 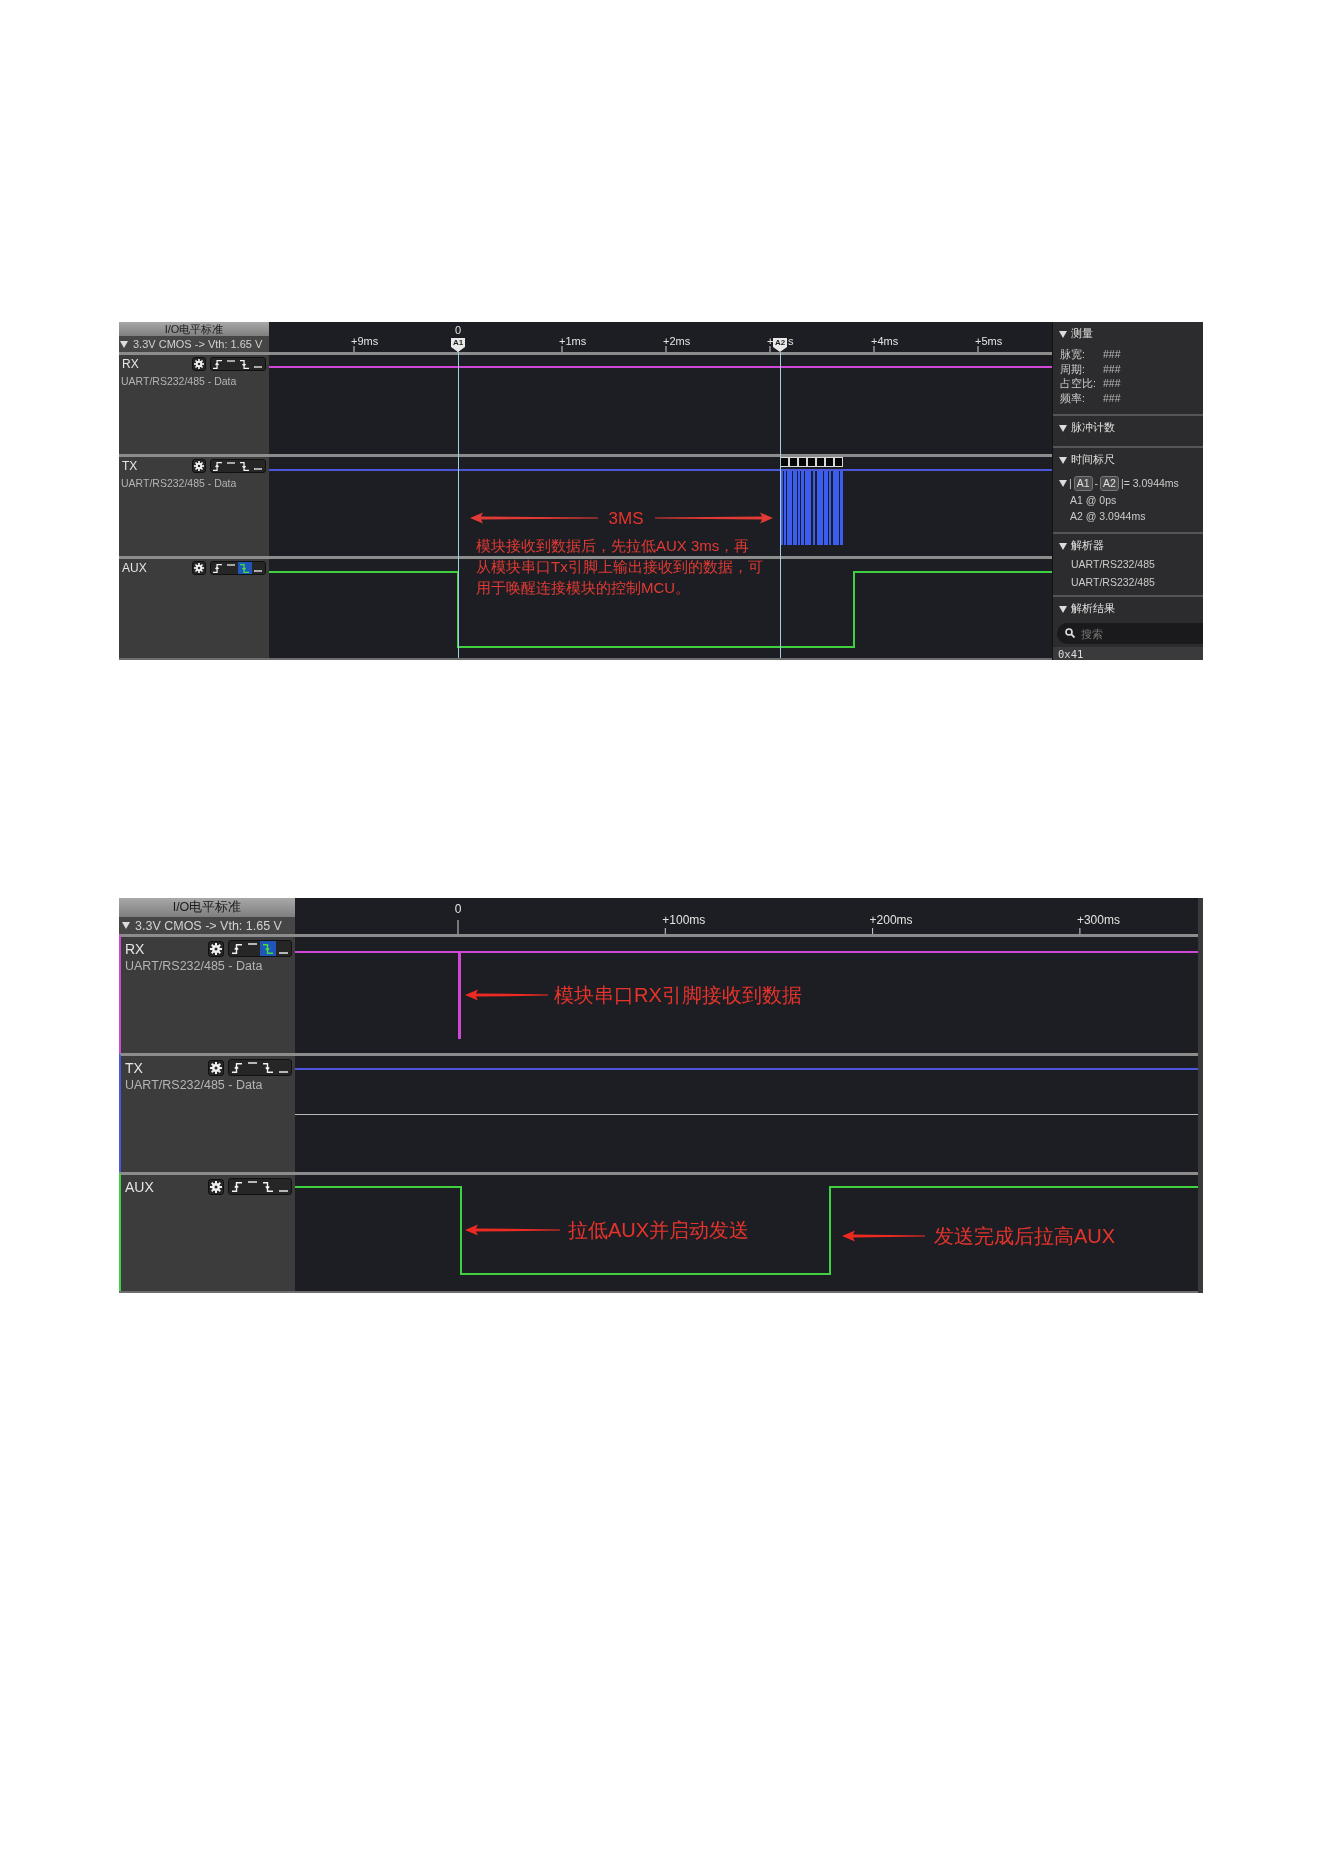 What do you see at coordinates (365, 341) in the screenshot?
I see `ruler-tick-label: +9ms` at bounding box center [365, 341].